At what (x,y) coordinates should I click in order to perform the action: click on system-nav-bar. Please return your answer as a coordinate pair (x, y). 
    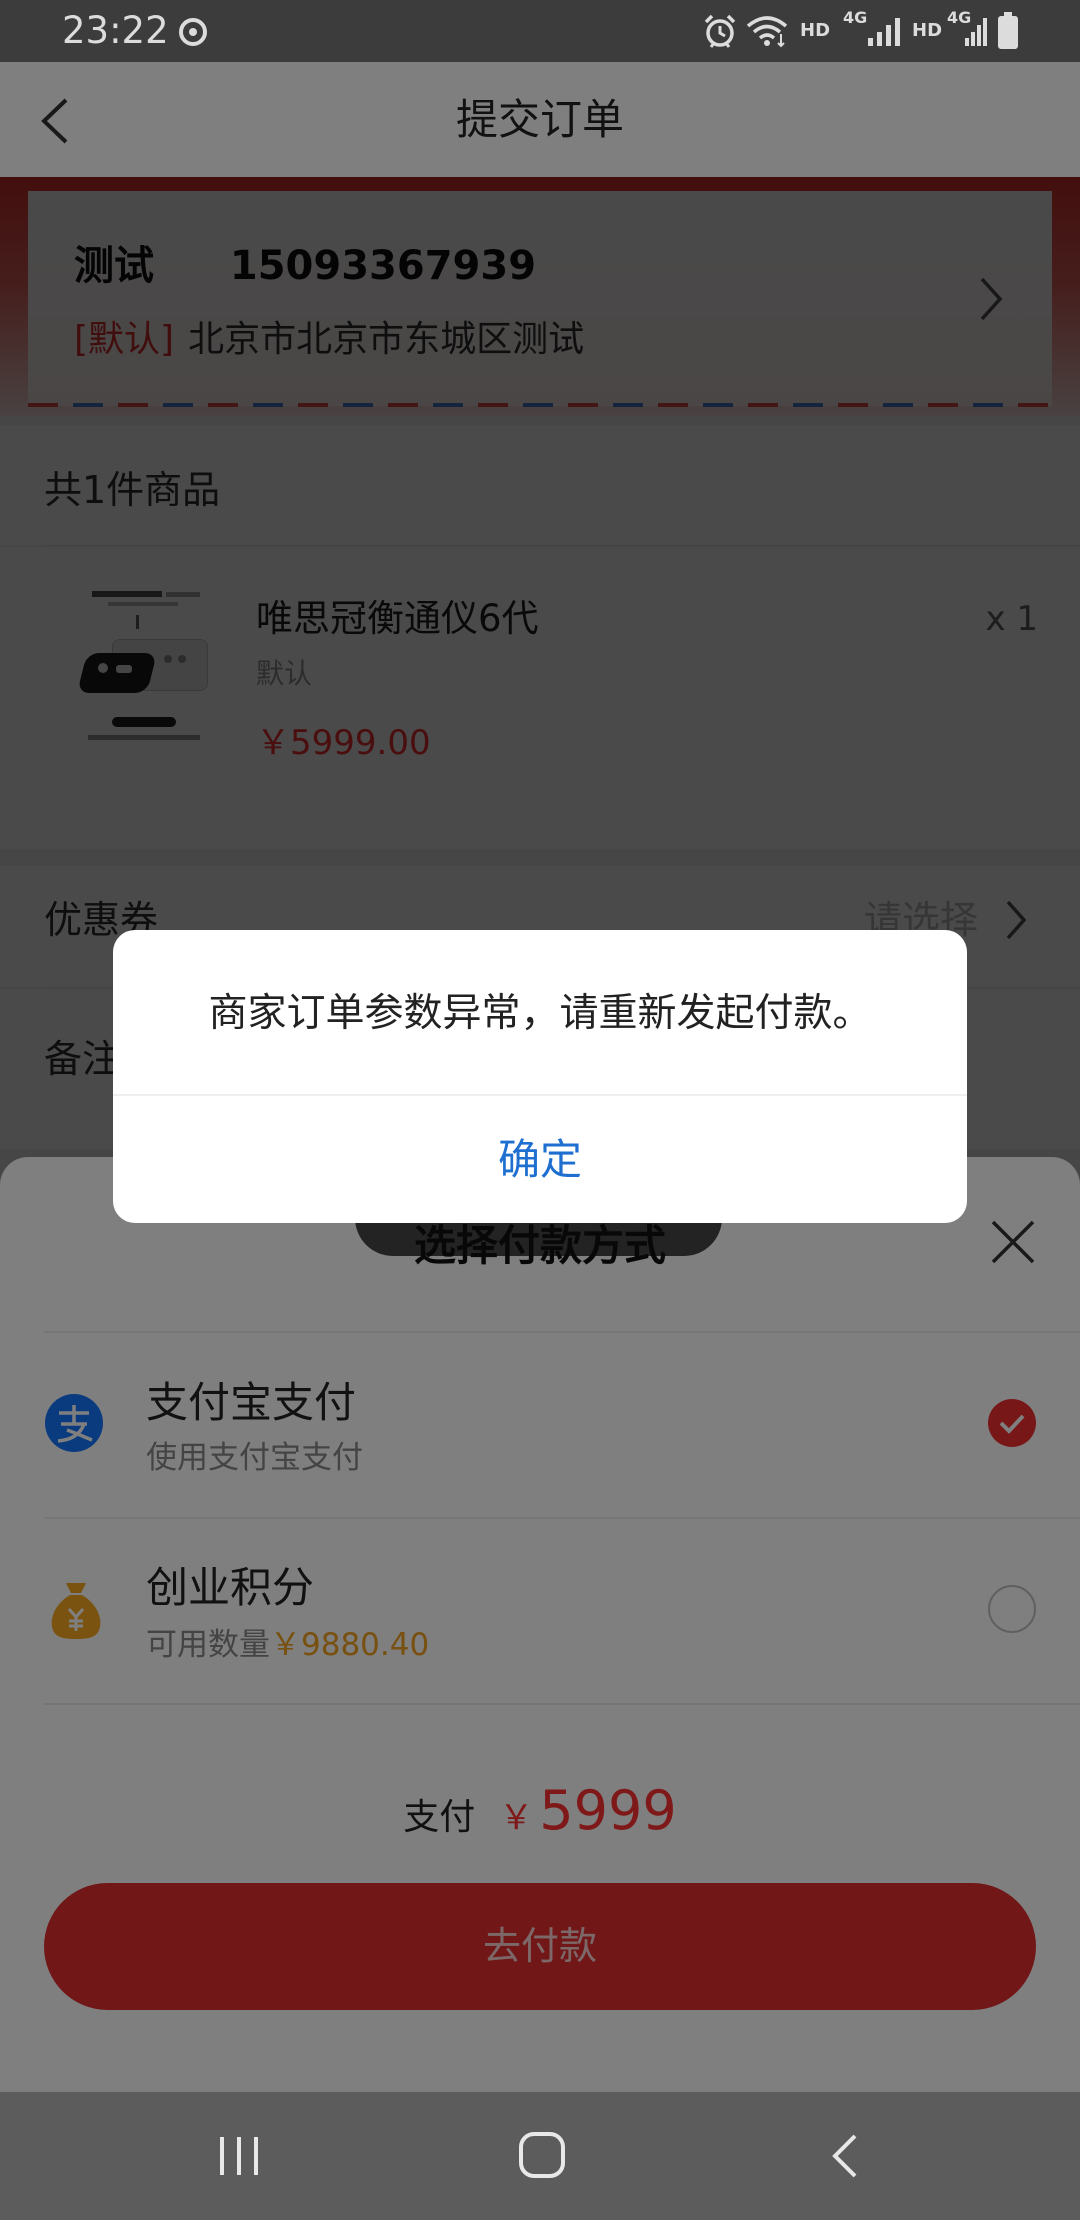
    Looking at the image, I should click on (540, 2156).